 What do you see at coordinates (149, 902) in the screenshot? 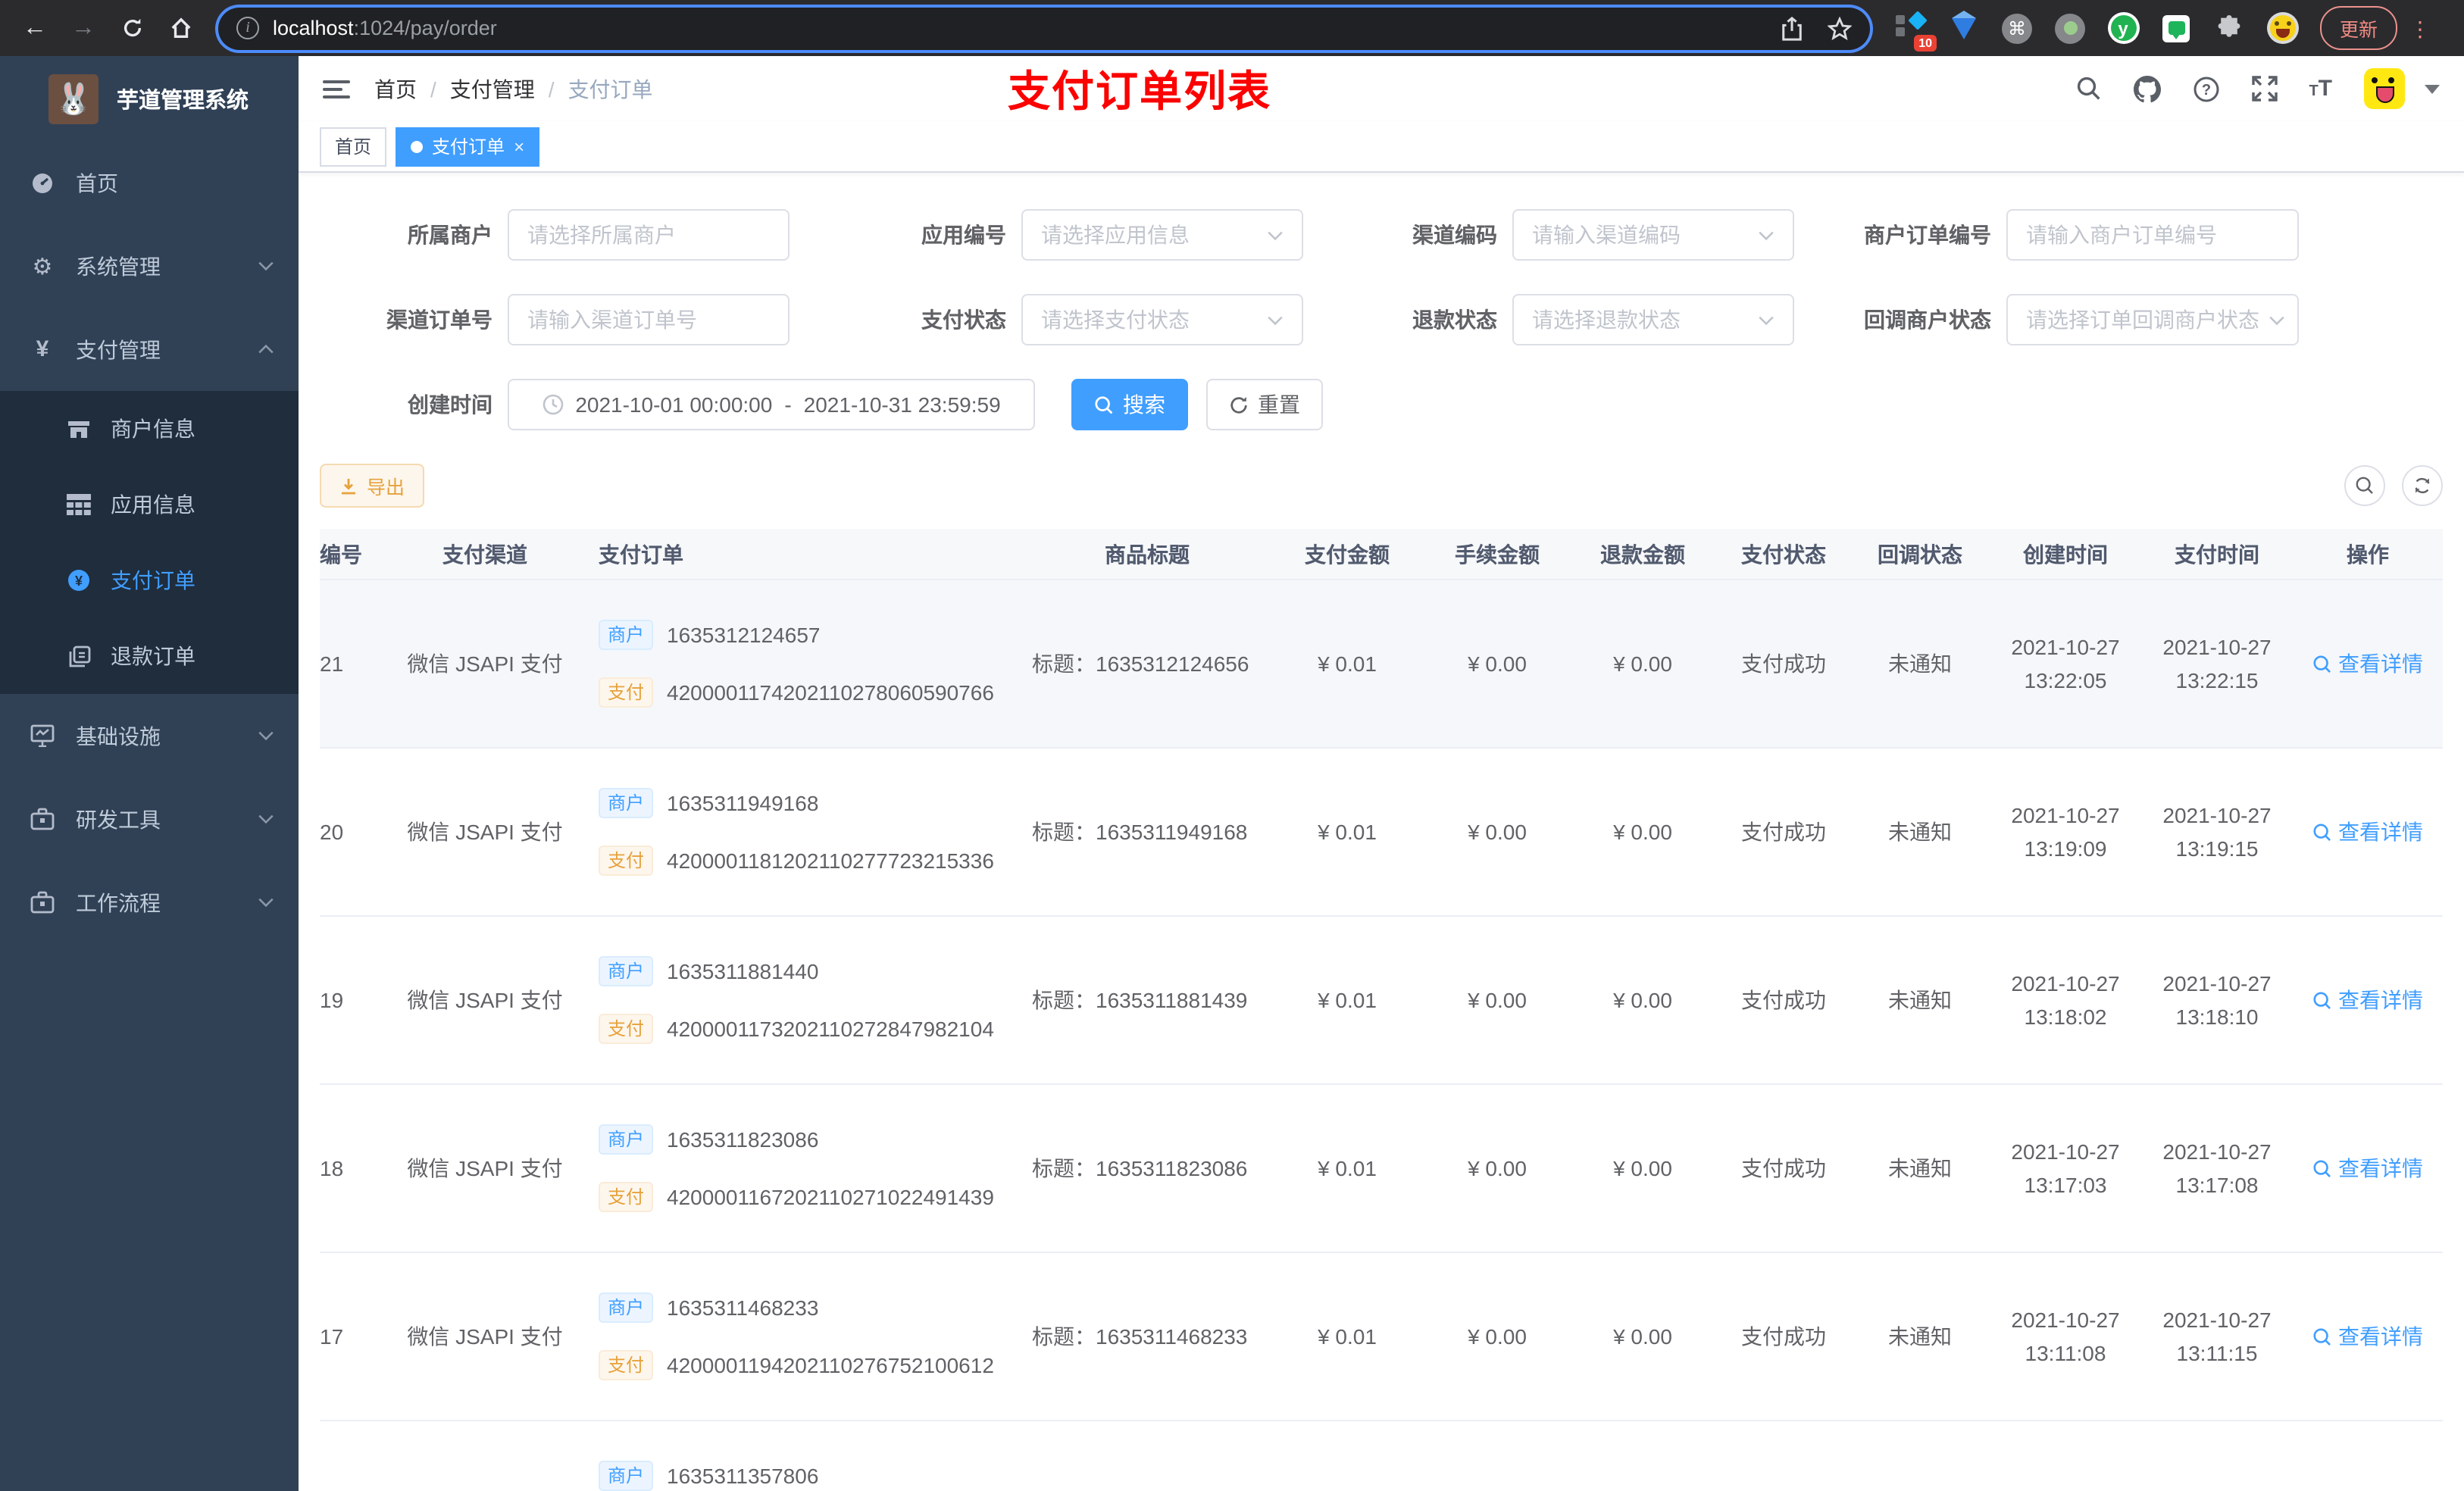
I see `sidebar-item-workflow: 工作流程` at bounding box center [149, 902].